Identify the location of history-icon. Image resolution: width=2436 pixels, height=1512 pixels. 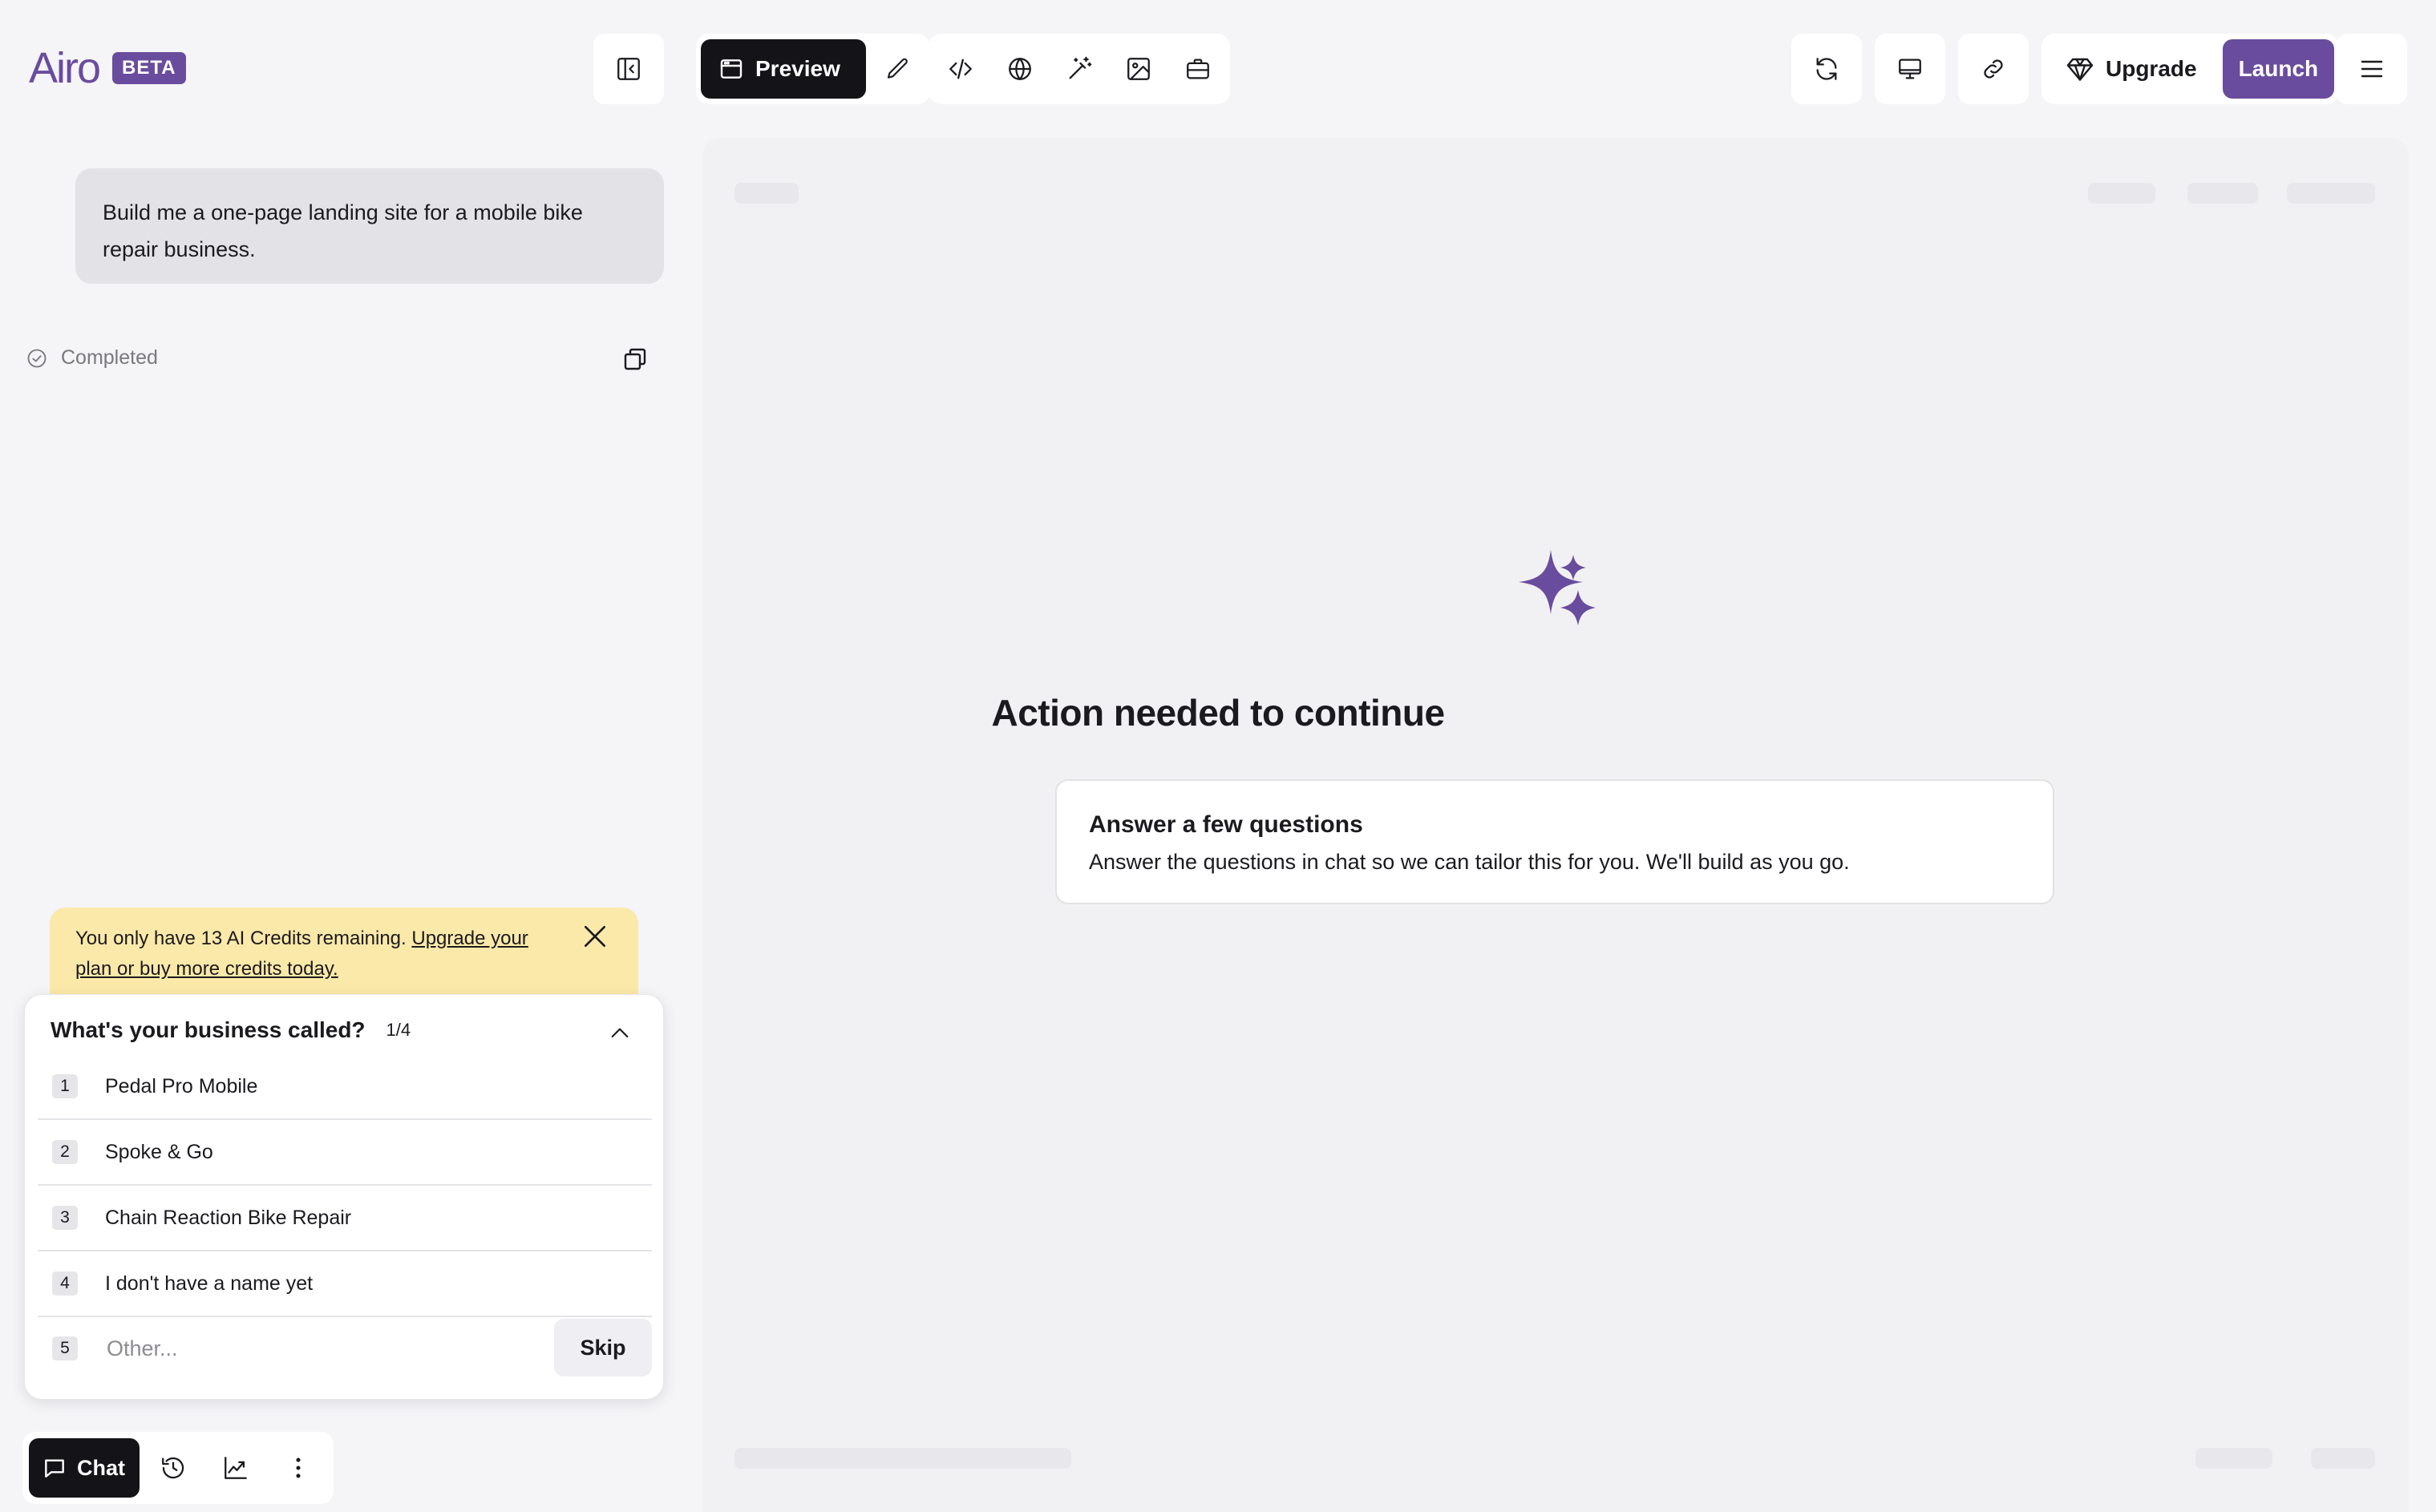
(173, 1468).